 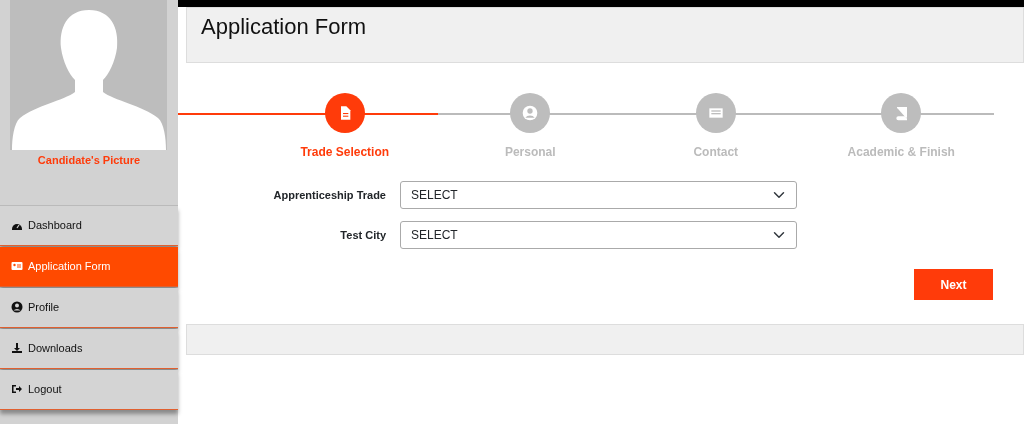 I want to click on card-icon, so click(x=715, y=113).